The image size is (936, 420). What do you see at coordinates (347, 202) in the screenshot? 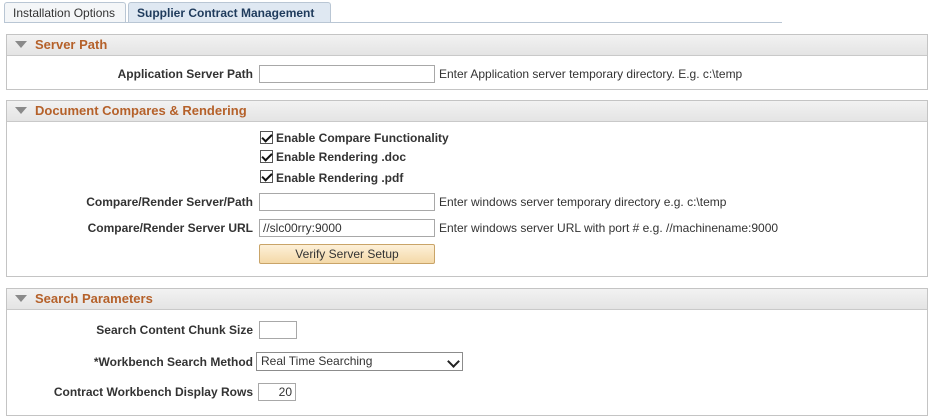
I see `render-path-input` at bounding box center [347, 202].